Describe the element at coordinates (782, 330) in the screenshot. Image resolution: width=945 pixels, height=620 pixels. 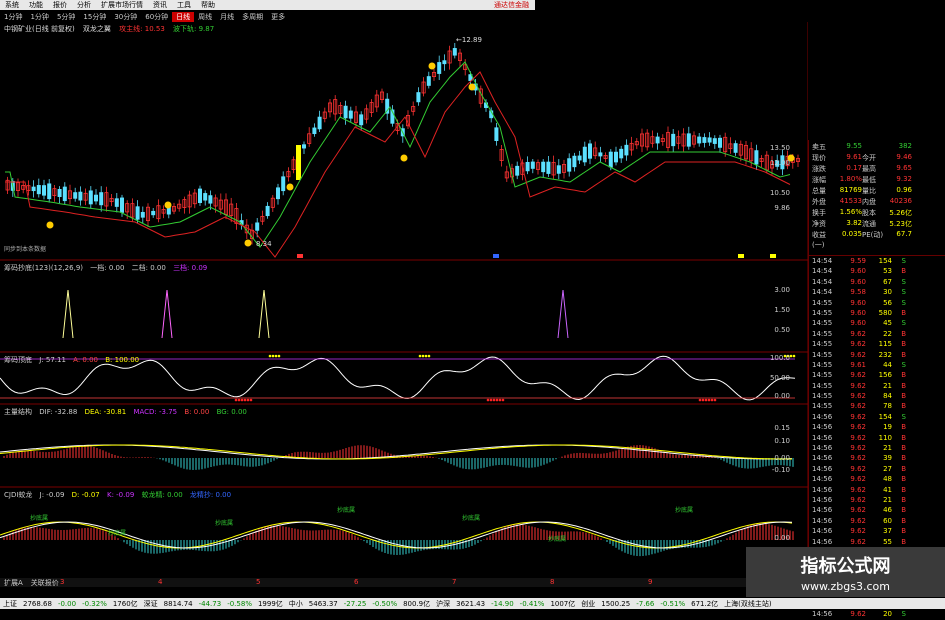
I see `y-axis-label: 0.50` at that location.